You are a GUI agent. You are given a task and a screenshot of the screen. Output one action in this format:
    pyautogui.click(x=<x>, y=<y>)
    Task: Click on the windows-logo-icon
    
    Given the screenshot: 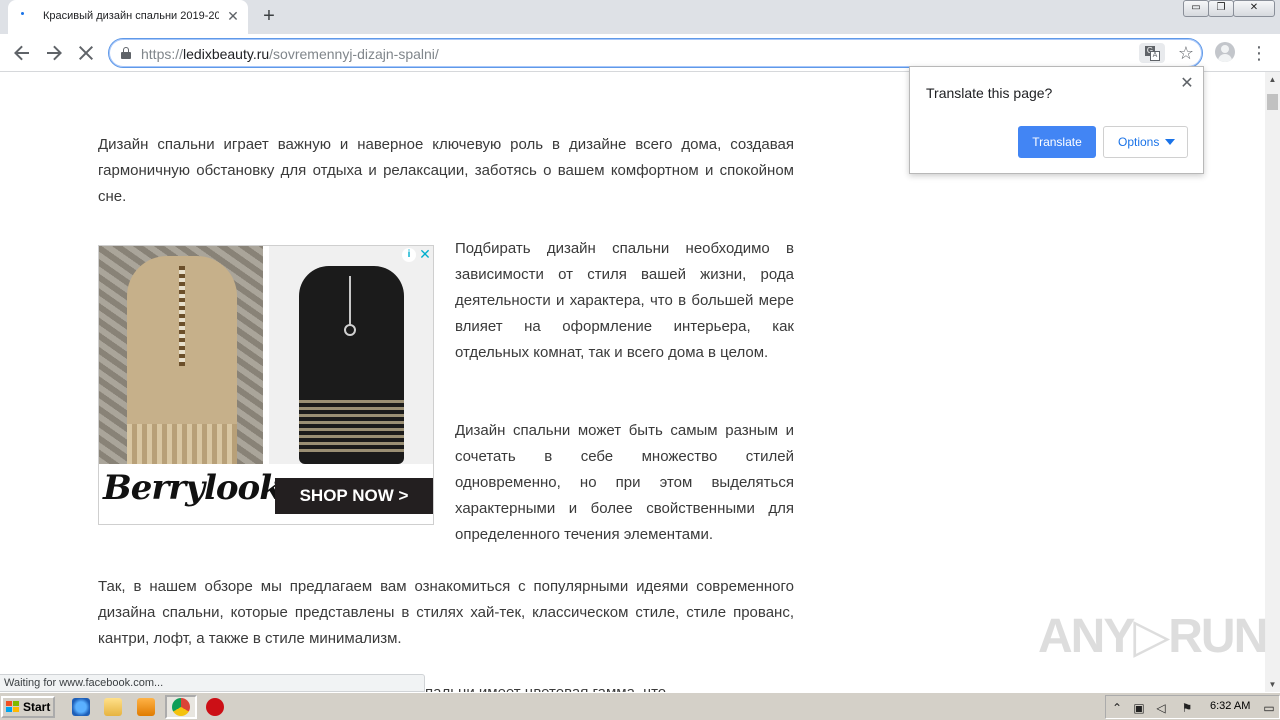 What is the action you would take?
    pyautogui.click(x=13, y=707)
    